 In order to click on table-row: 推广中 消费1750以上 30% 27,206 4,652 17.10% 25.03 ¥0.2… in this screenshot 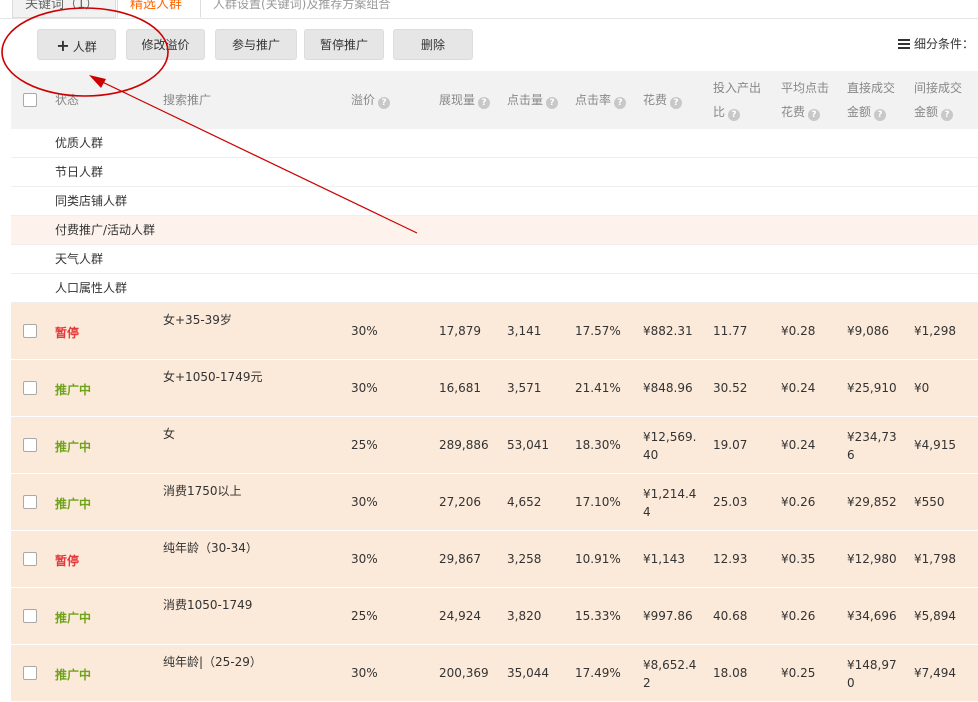, I will do `click(494, 502)`.